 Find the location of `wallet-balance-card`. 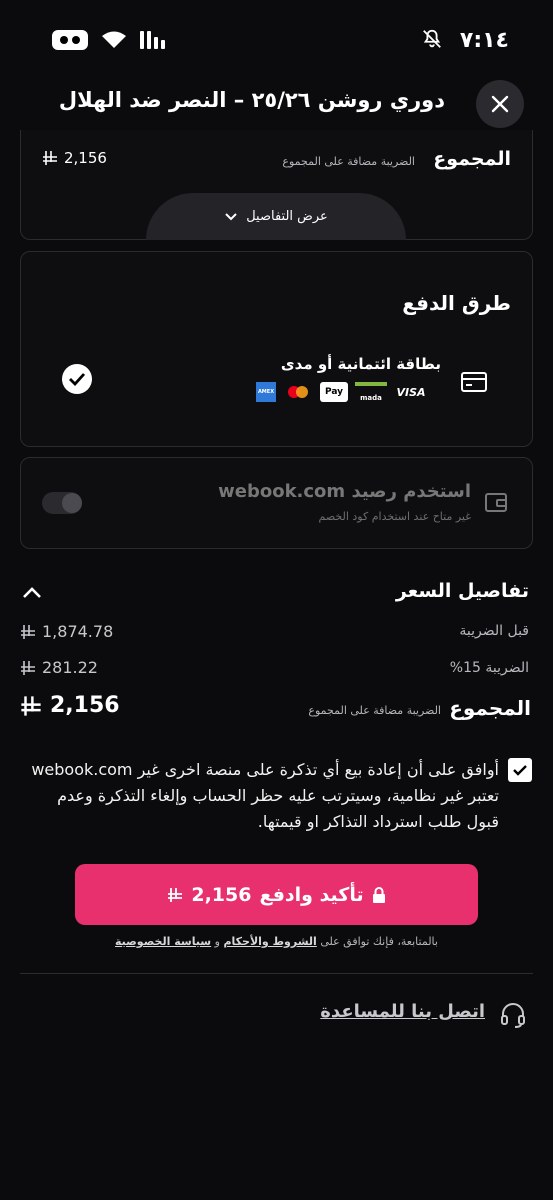

wallet-balance-card is located at coordinates (276, 503).